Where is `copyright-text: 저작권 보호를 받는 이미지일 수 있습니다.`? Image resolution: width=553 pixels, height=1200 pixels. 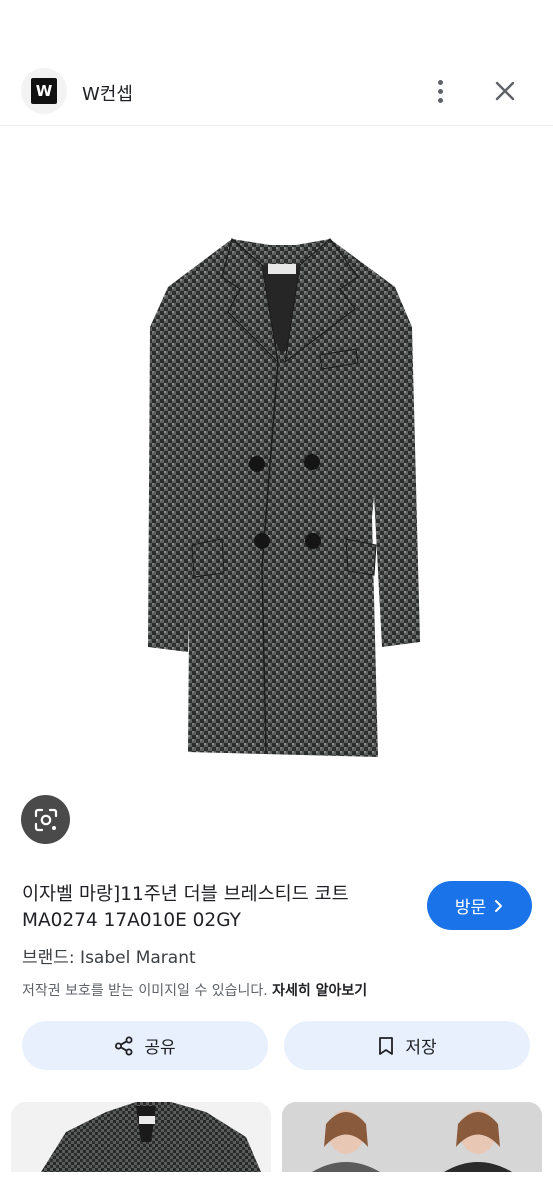 copyright-text: 저작권 보호를 받는 이미지일 수 있습니다. is located at coordinates (145, 991).